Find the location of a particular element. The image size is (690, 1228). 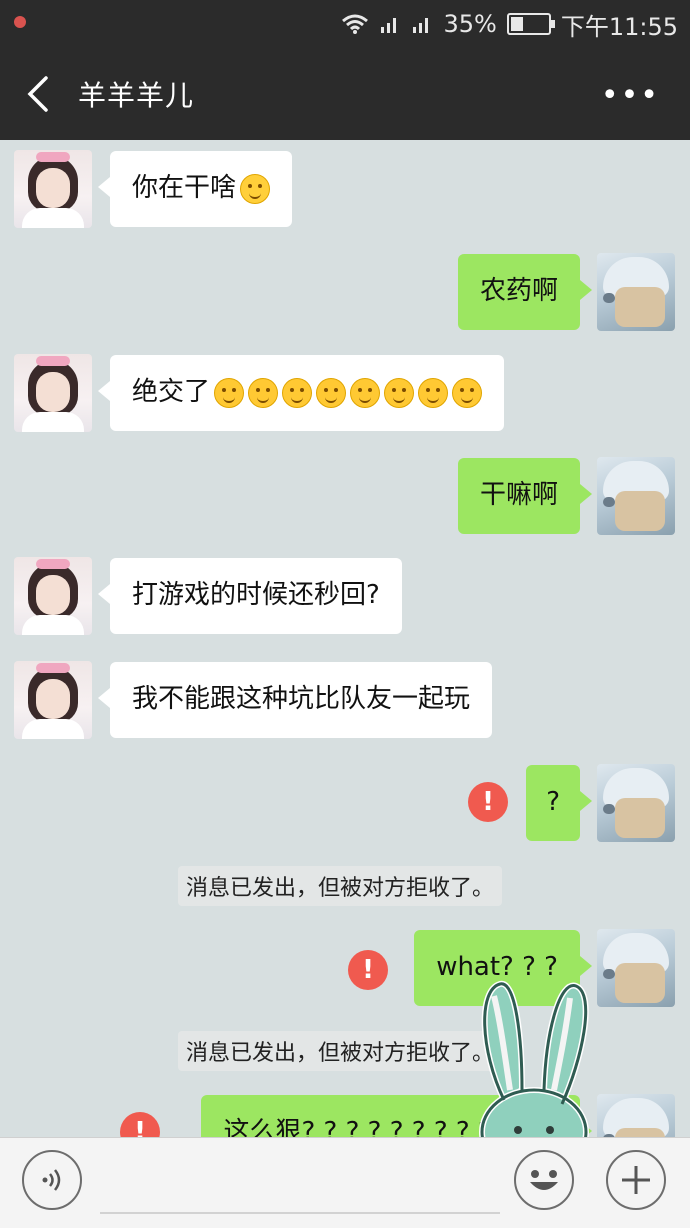

battery-icon is located at coordinates (530, 24).